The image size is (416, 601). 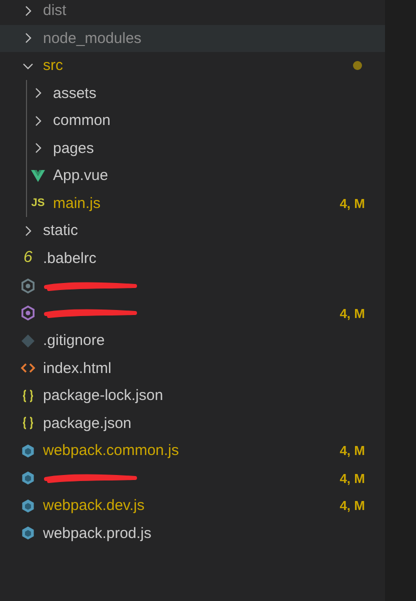 I want to click on folder-row: common, so click(x=192, y=120).